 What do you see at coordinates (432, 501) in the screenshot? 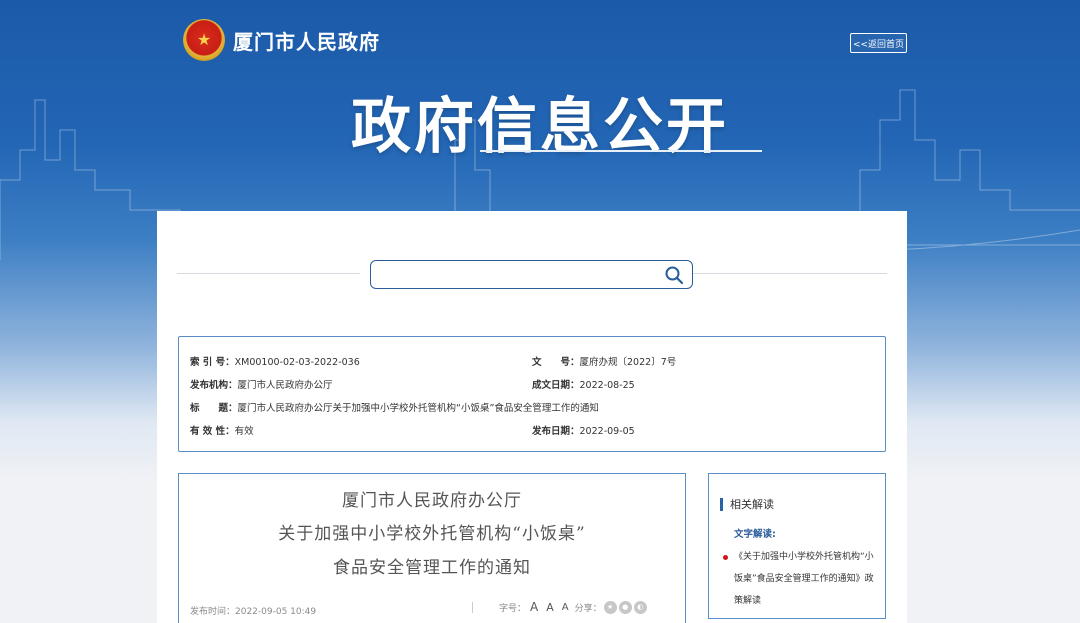
I see `article-title-line-1: 厦门市人民政府办公厅` at bounding box center [432, 501].